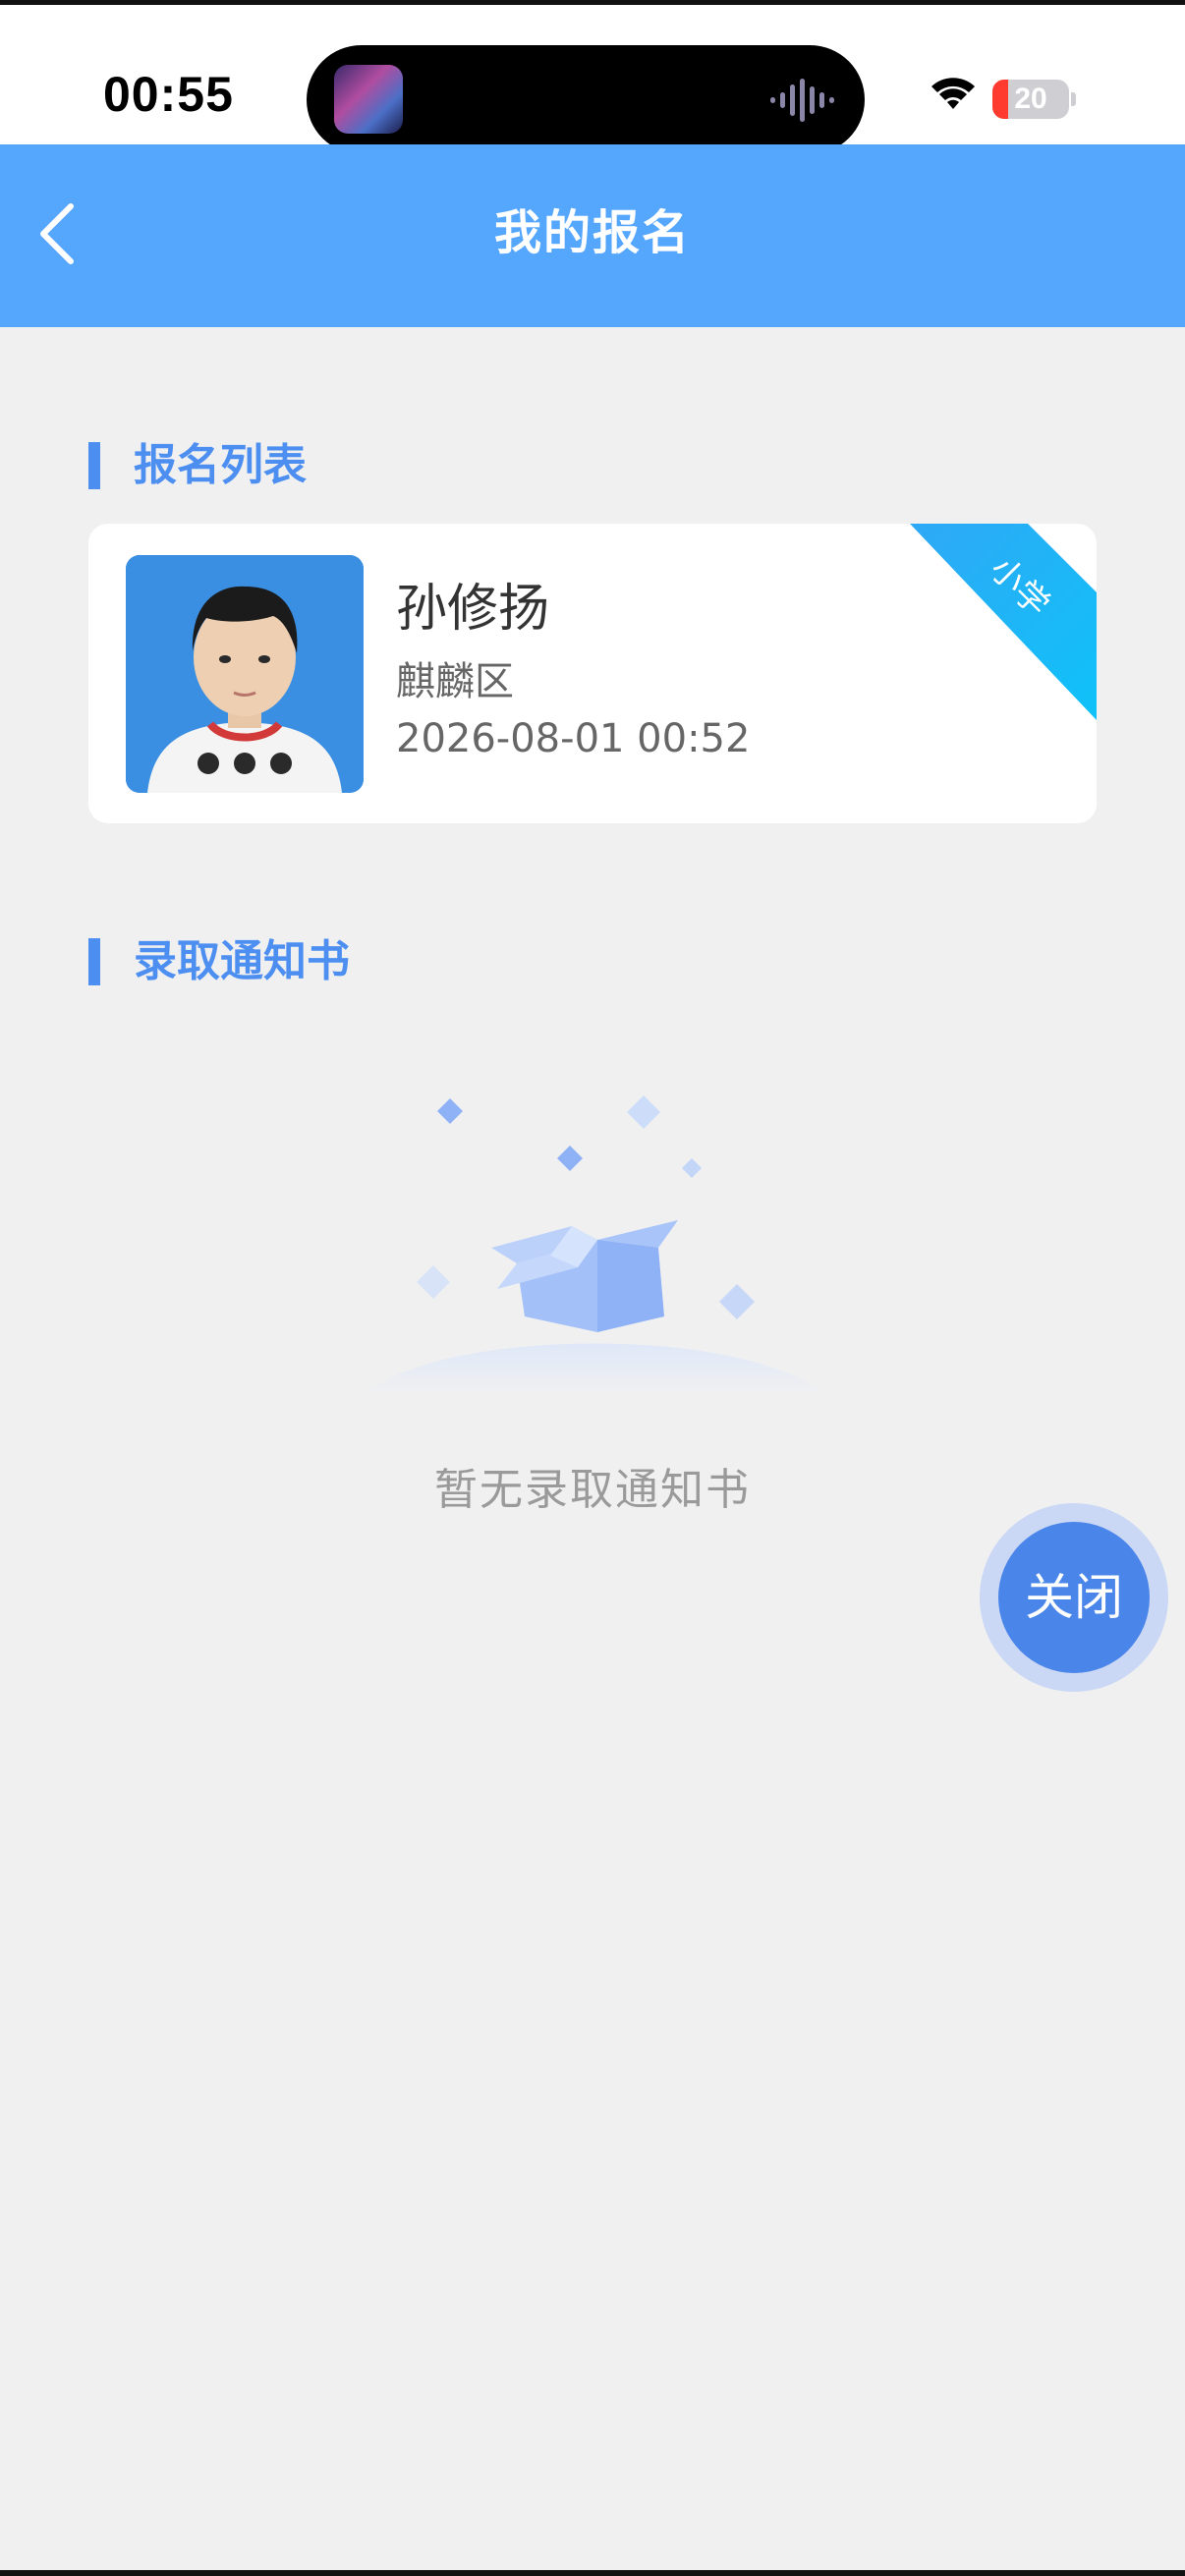 The height and width of the screenshot is (2576, 1185). I want to click on student-district: 麒麟区, so click(455, 681).